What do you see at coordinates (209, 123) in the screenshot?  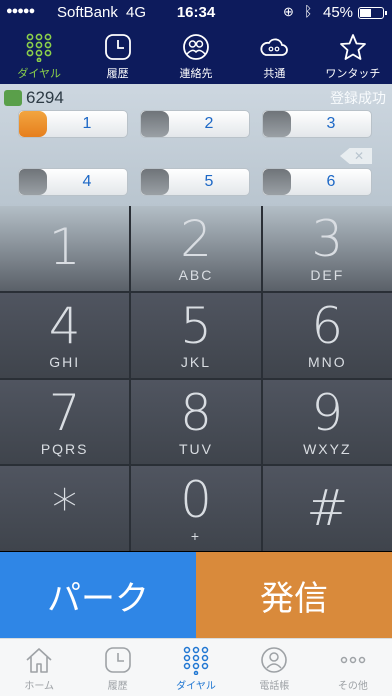 I see `memory-key-label: 2` at bounding box center [209, 123].